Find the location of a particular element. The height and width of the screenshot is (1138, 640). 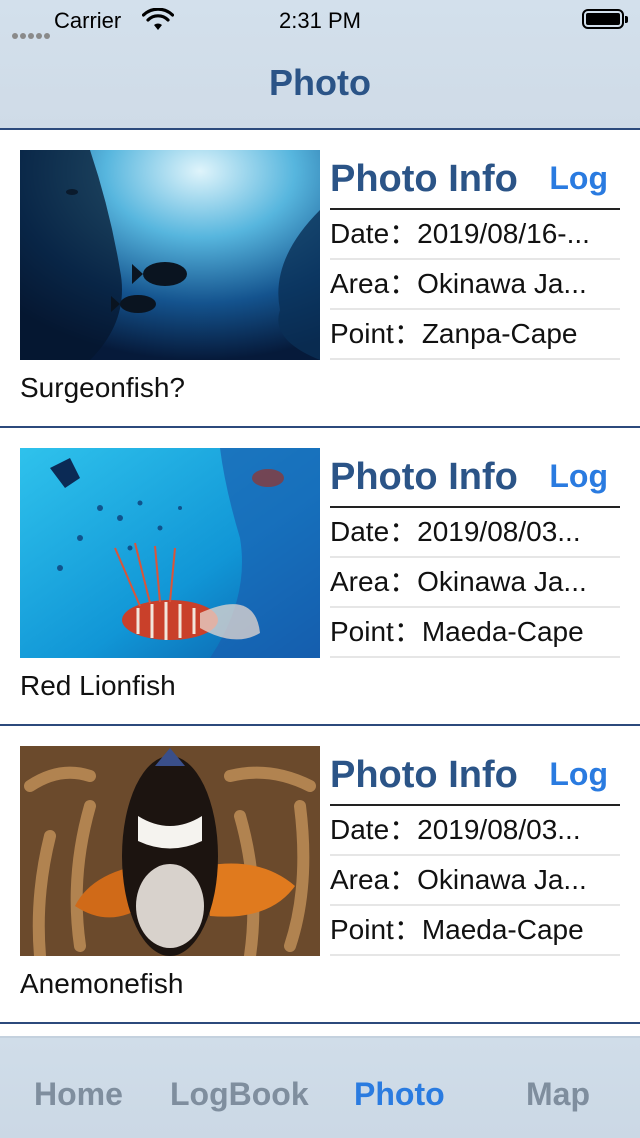

status-time: 2:31 PM is located at coordinates (320, 20).